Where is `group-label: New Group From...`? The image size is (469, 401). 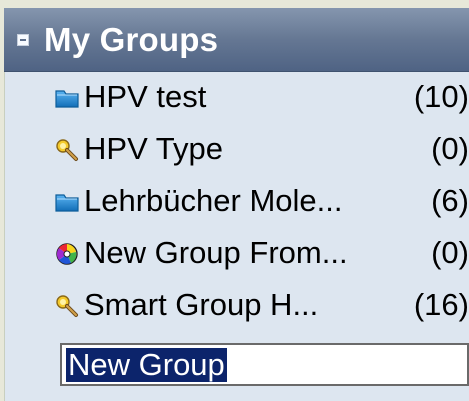
group-label: New Group From... is located at coordinates (216, 252).